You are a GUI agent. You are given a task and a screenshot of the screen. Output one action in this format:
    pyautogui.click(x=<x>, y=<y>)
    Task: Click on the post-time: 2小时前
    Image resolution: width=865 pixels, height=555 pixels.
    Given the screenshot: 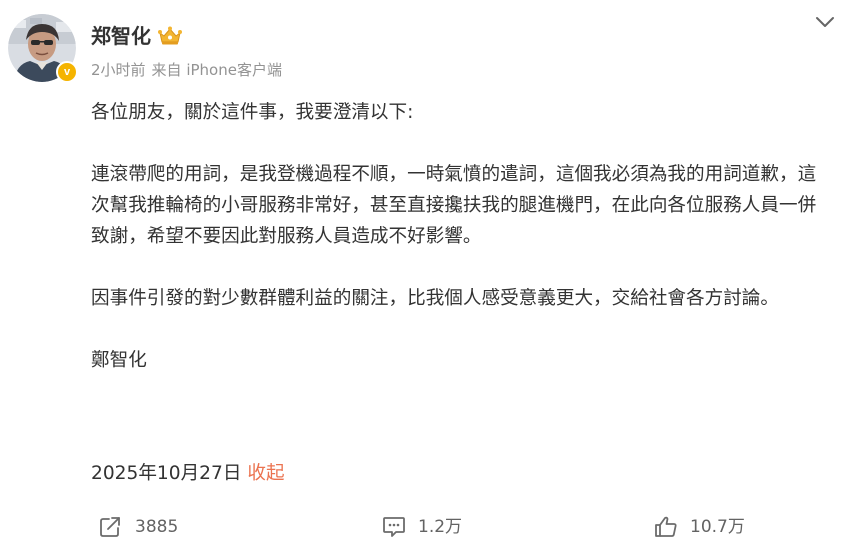 What is the action you would take?
    pyautogui.click(x=118, y=70)
    